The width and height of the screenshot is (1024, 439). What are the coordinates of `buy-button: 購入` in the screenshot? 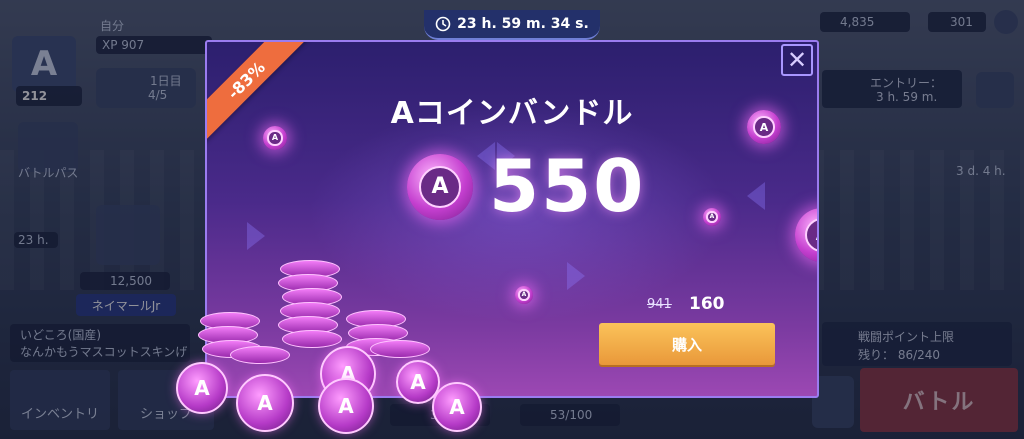 It's located at (687, 344).